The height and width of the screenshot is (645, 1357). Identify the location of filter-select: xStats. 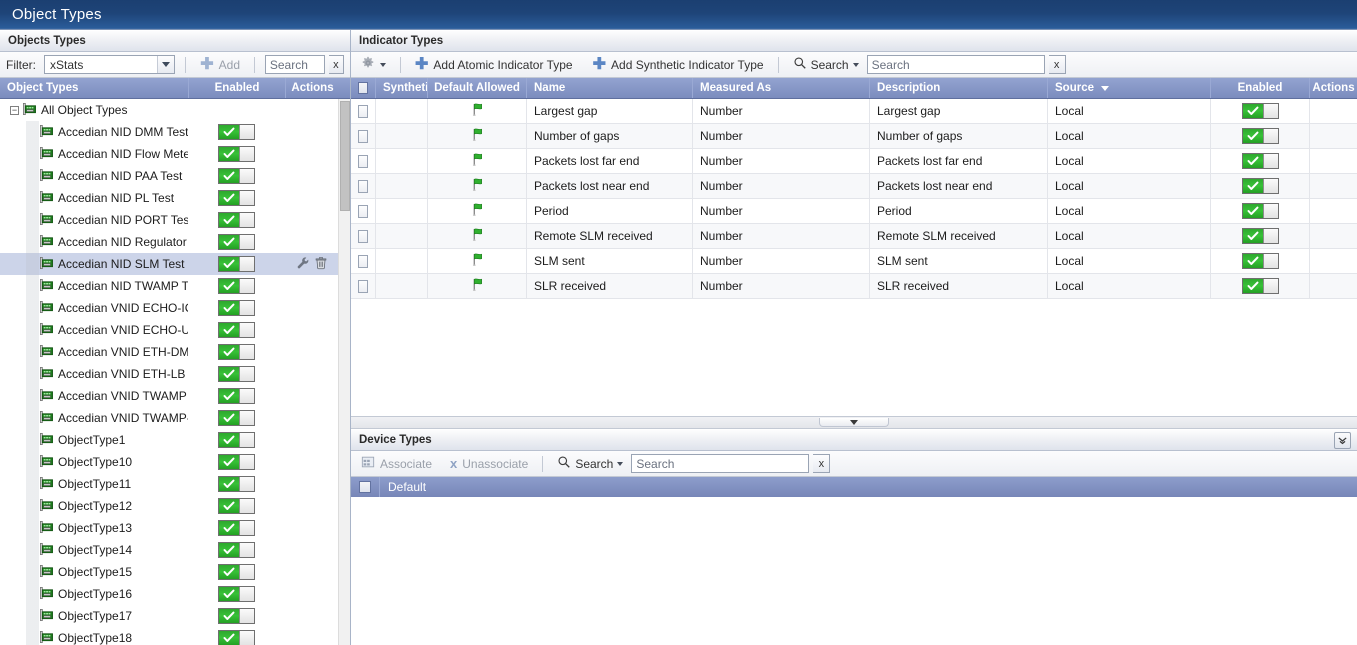
(110, 64).